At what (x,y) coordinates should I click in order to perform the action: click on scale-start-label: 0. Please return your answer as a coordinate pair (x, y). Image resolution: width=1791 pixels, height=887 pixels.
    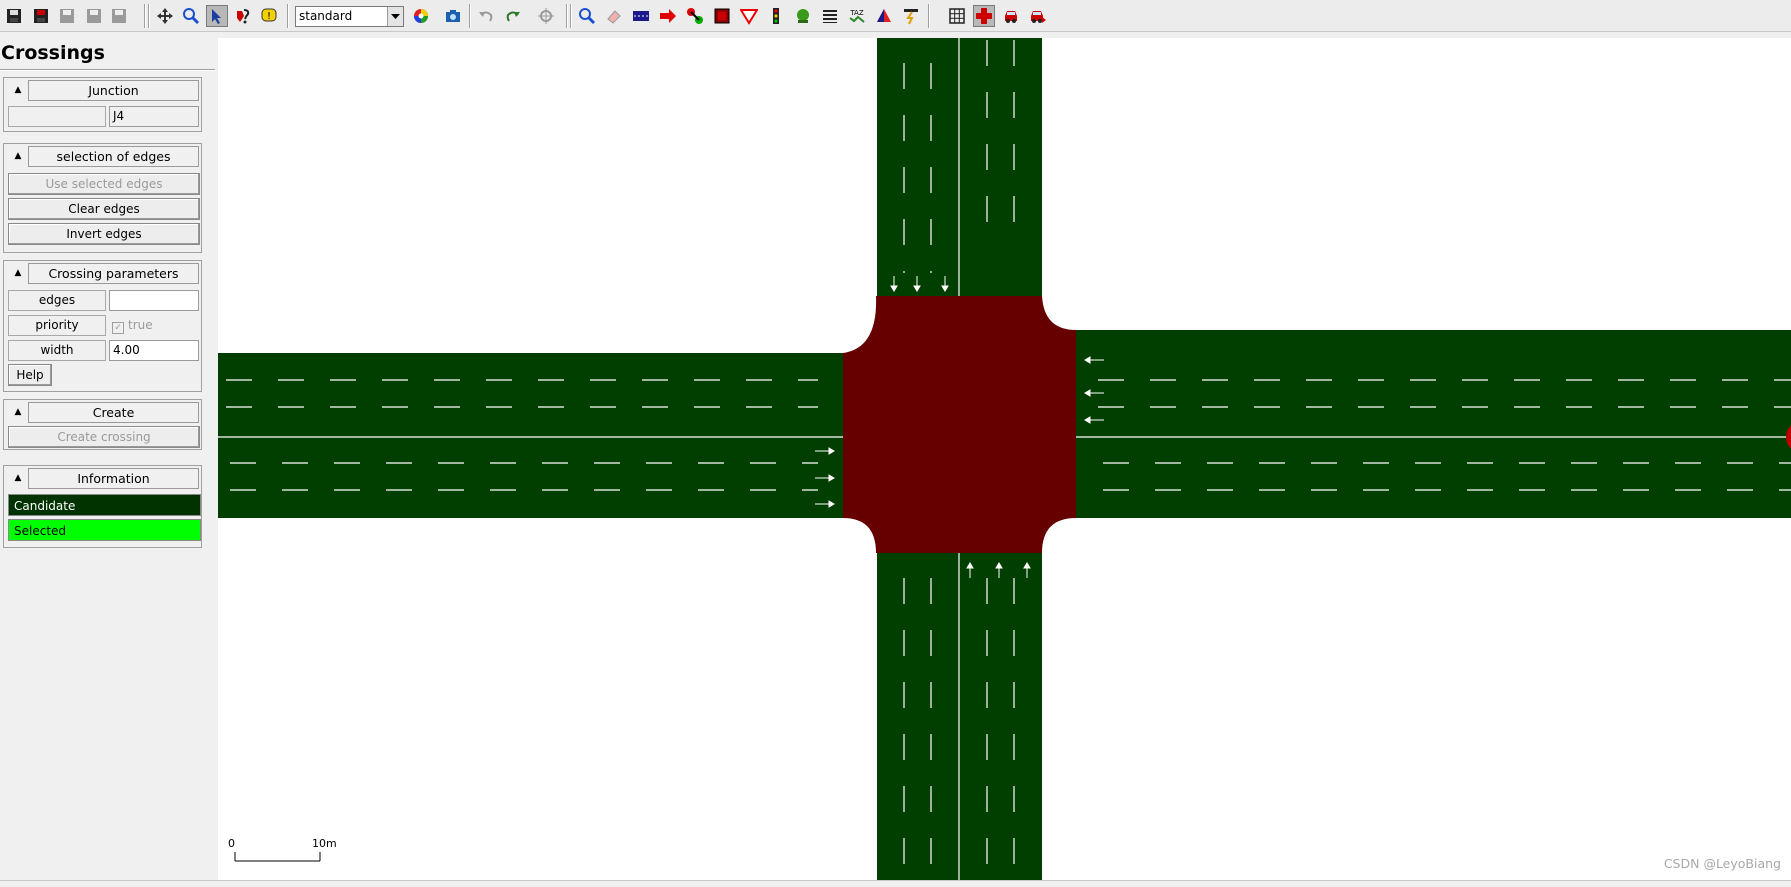
    Looking at the image, I should click on (231, 843).